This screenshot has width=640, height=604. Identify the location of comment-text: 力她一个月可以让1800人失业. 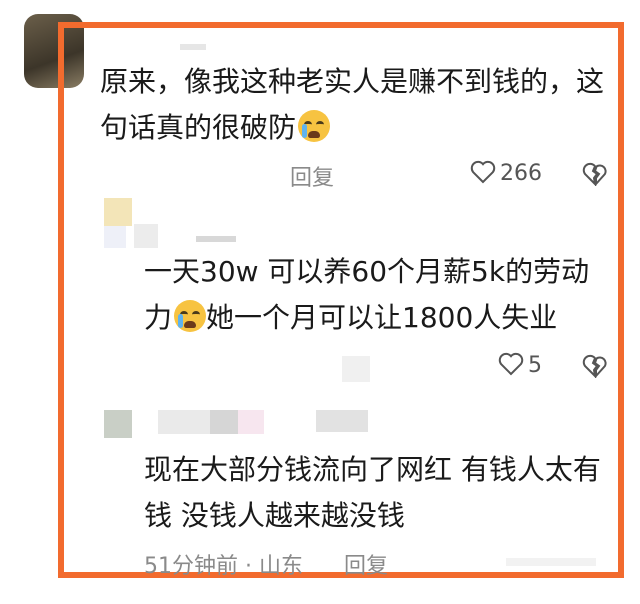
(350, 318).